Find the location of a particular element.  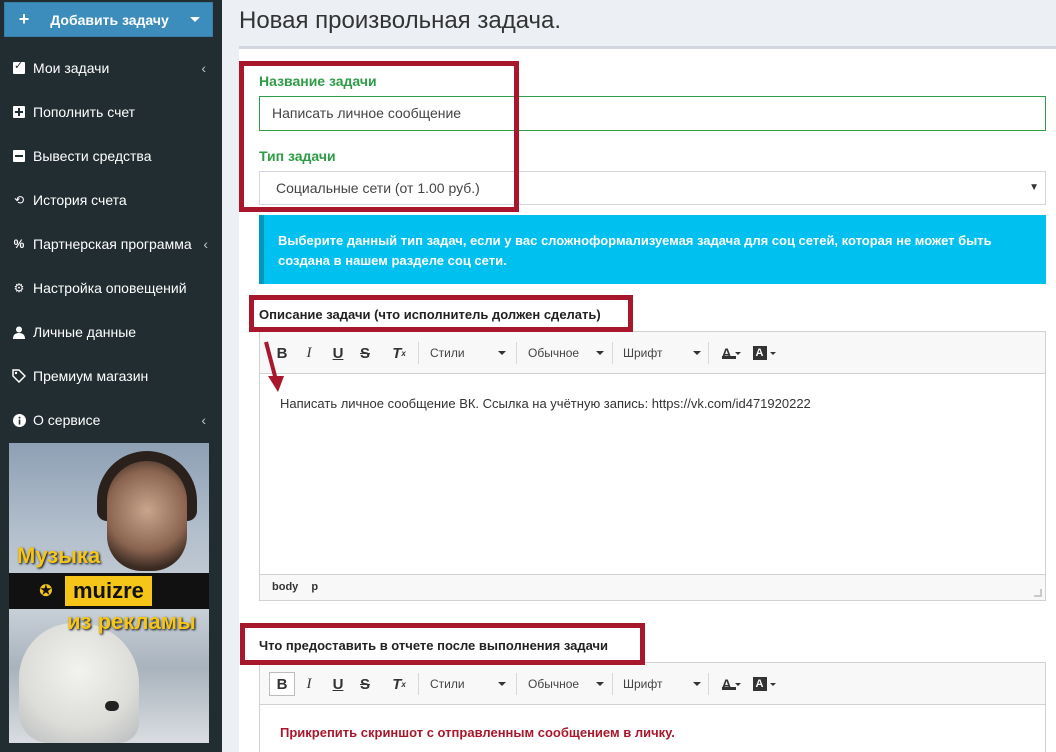

info-icon is located at coordinates (19, 420).